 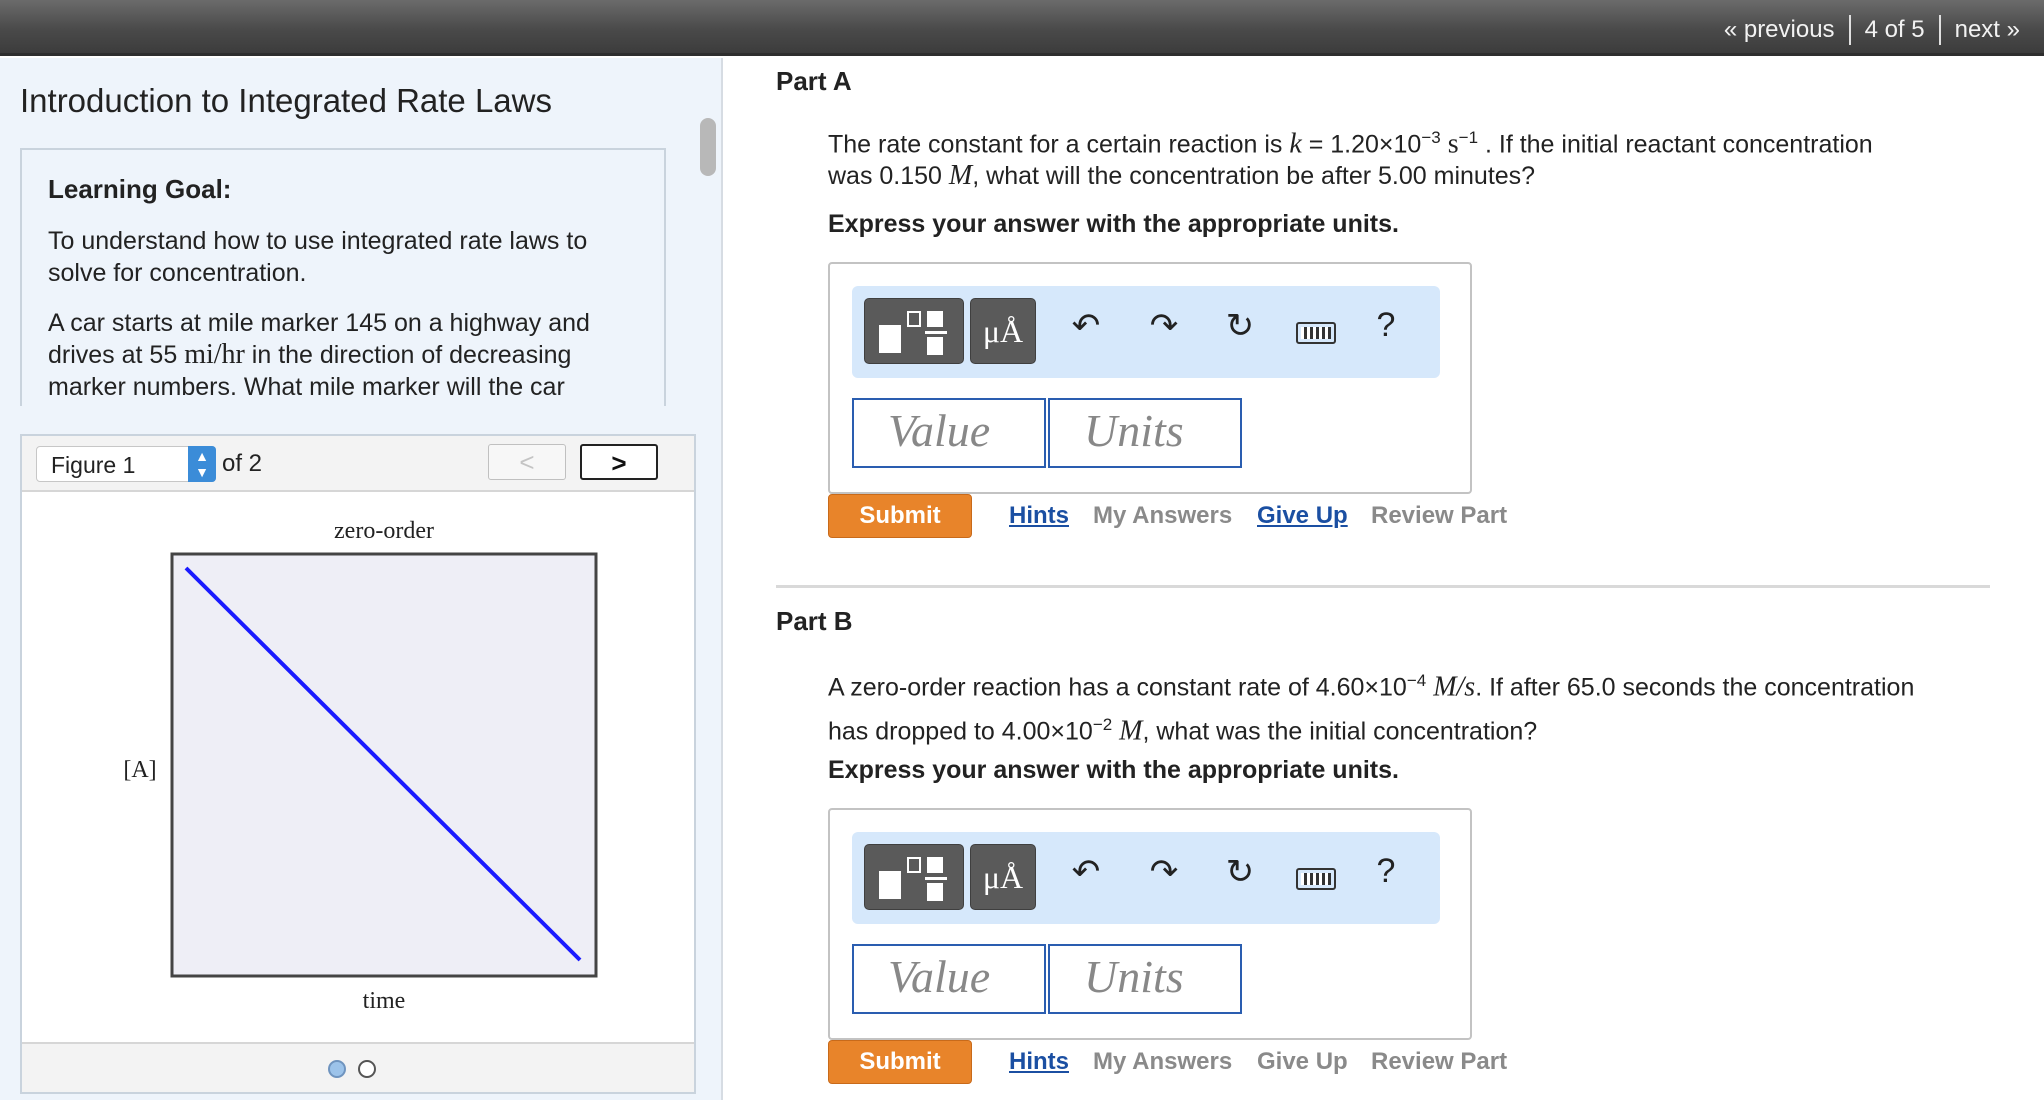 What do you see at coordinates (900, 516) in the screenshot?
I see `part-a-submit-button: Submit` at bounding box center [900, 516].